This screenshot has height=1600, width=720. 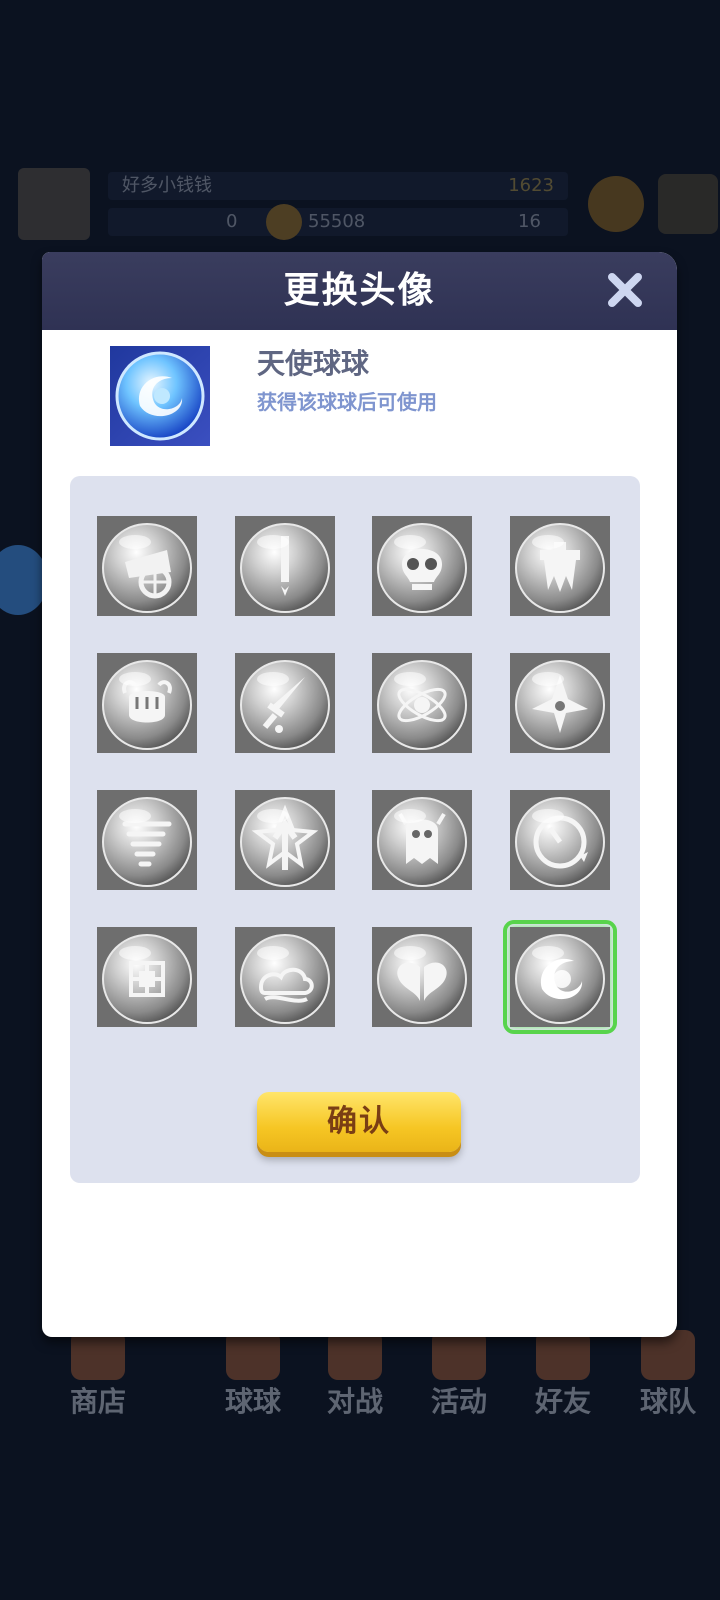 I want to click on nav-battle: 对战, so click(x=355, y=1380).